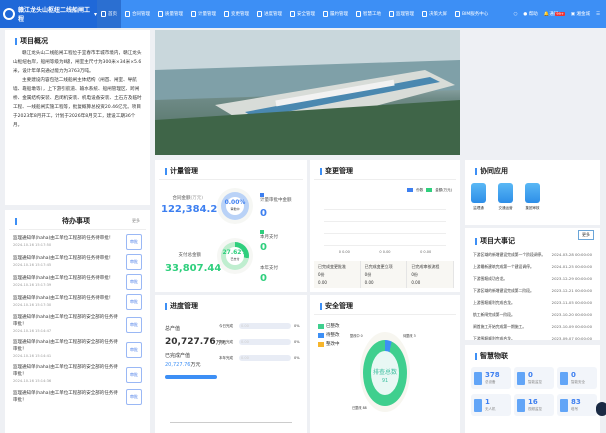 This screenshot has width=606, height=433. Describe the element at coordinates (307, 92) in the screenshot. I see `project-banner-image` at that location.